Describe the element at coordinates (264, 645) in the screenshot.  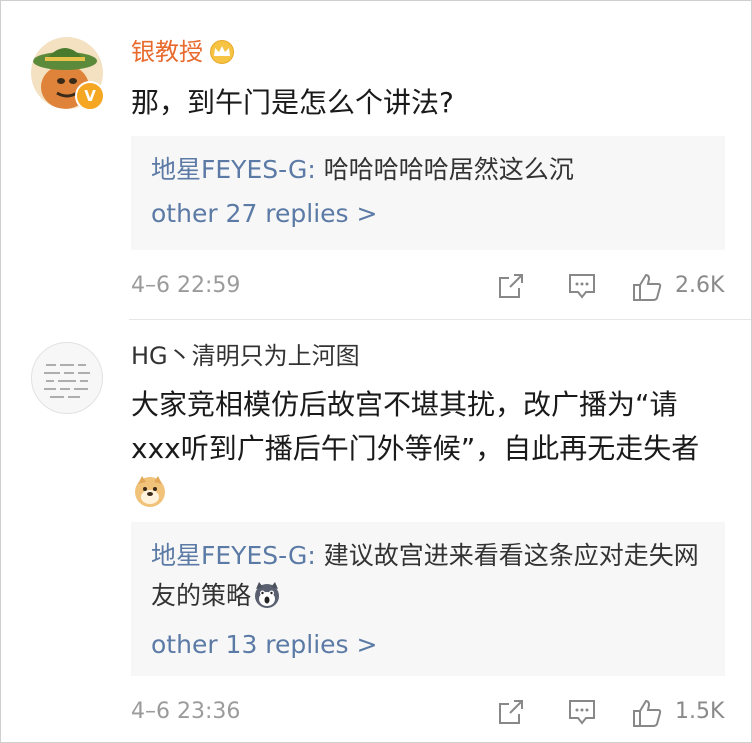
I see `more-replies-link: other 13 replies >` at that location.